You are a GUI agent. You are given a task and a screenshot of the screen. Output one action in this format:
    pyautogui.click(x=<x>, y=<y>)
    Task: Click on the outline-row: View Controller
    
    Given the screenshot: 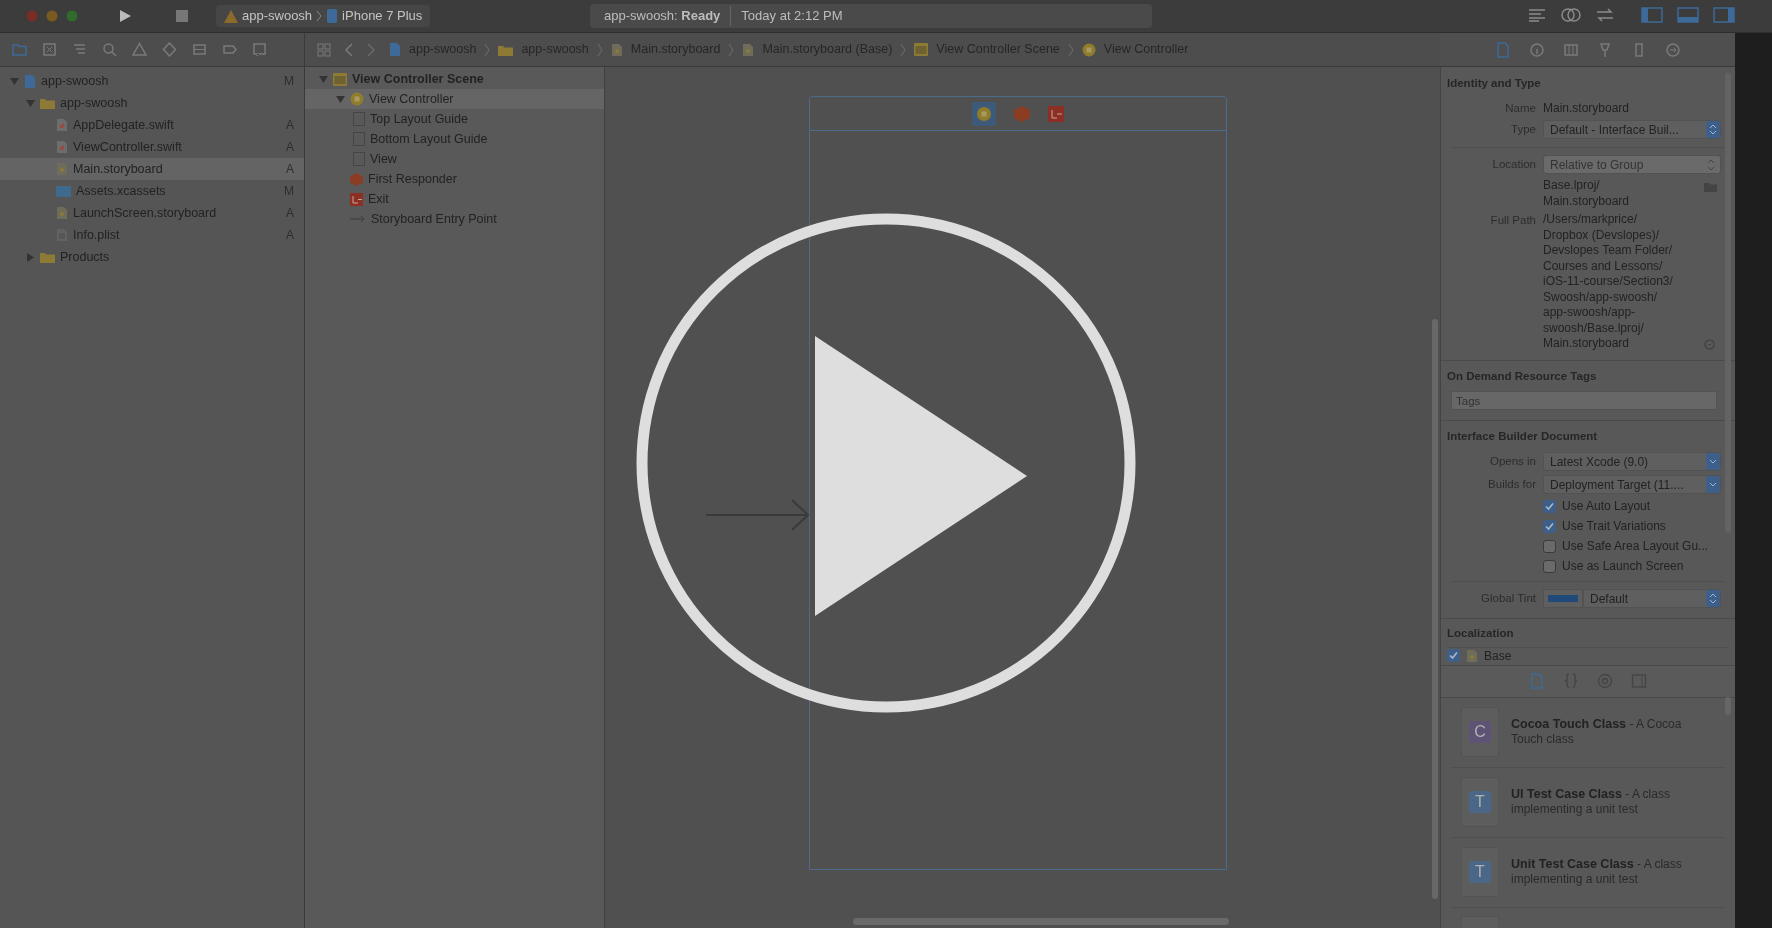 What is the action you would take?
    pyautogui.click(x=454, y=99)
    